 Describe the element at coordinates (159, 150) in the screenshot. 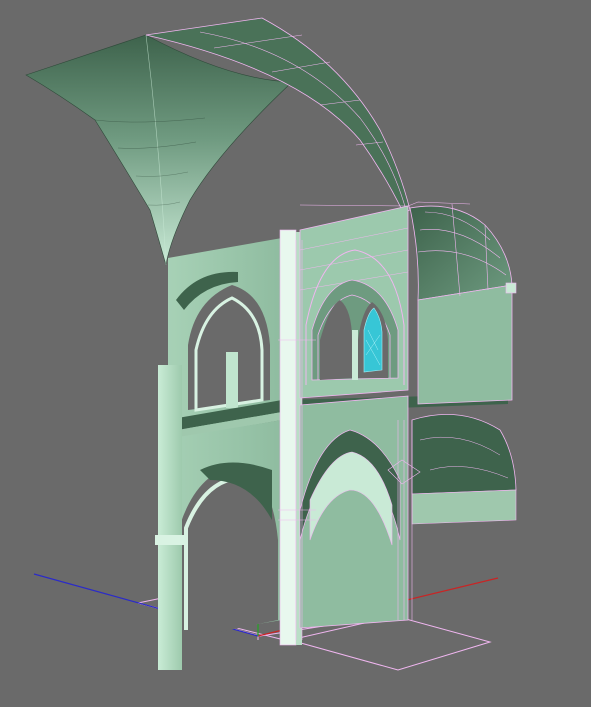

I see `vault-canopy` at that location.